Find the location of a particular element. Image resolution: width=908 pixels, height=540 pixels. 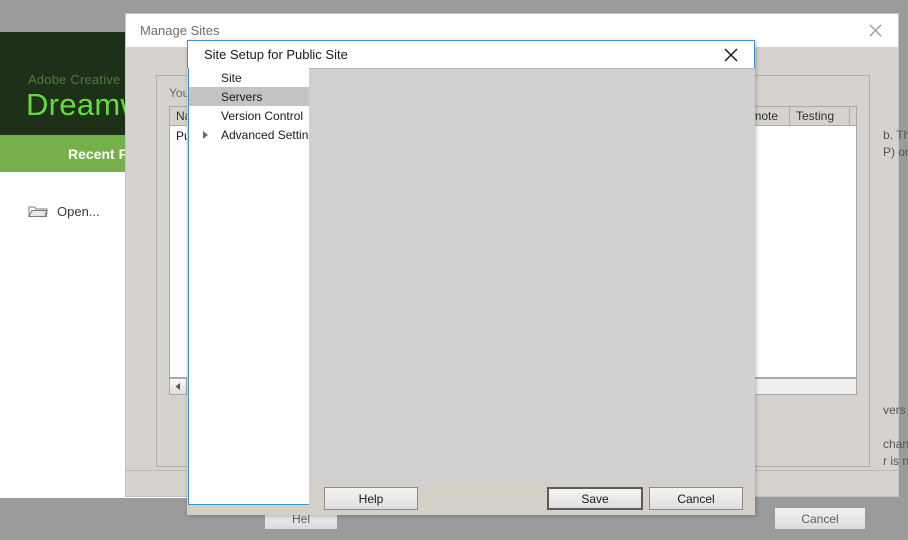

nav-item-advanced-settings: Advanced Settings is located at coordinates (255, 134).